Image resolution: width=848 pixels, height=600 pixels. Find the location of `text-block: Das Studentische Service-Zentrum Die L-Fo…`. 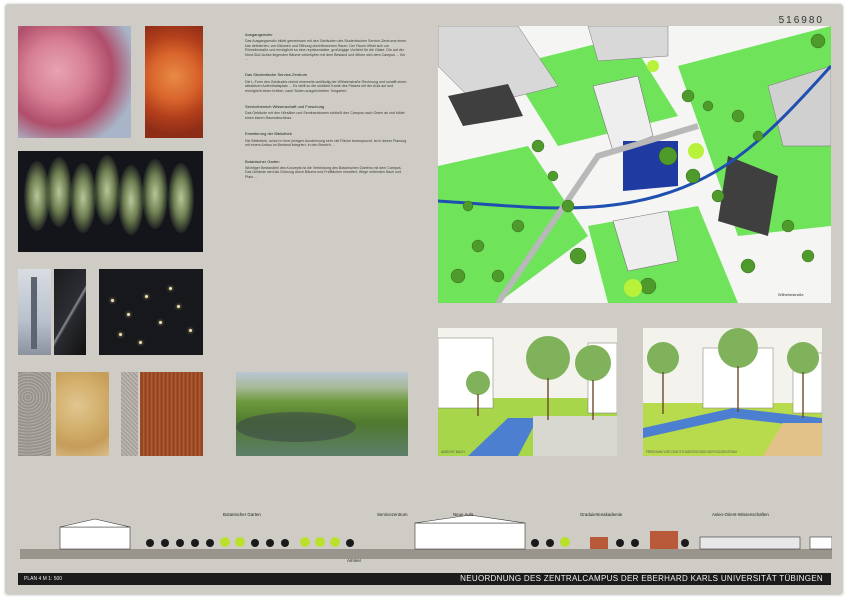

text-block: Das Studentische Service-Zentrum Die L-Fo… is located at coordinates (326, 83).